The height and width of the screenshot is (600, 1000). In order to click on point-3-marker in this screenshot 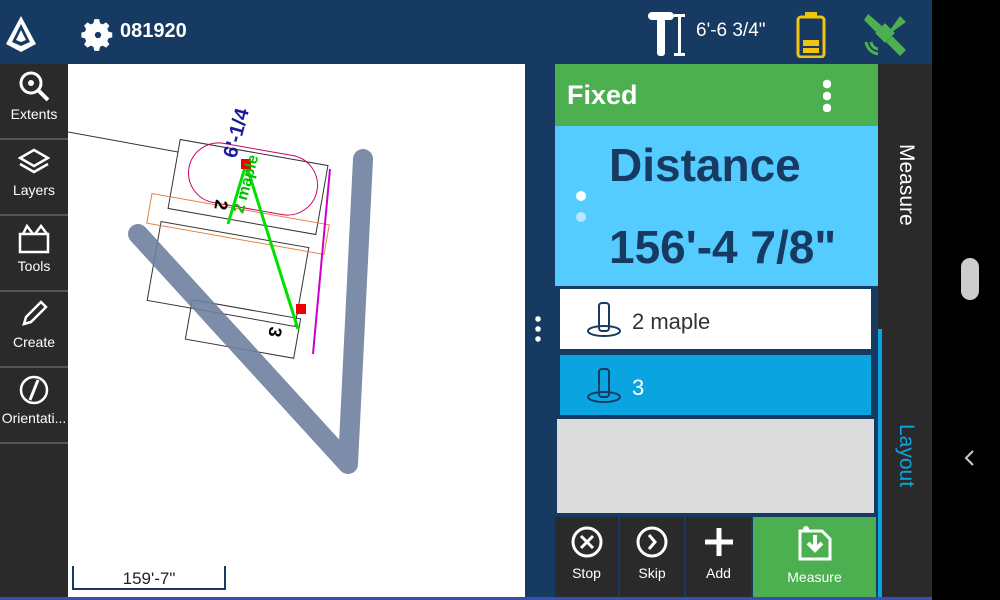, I will do `click(301, 309)`.